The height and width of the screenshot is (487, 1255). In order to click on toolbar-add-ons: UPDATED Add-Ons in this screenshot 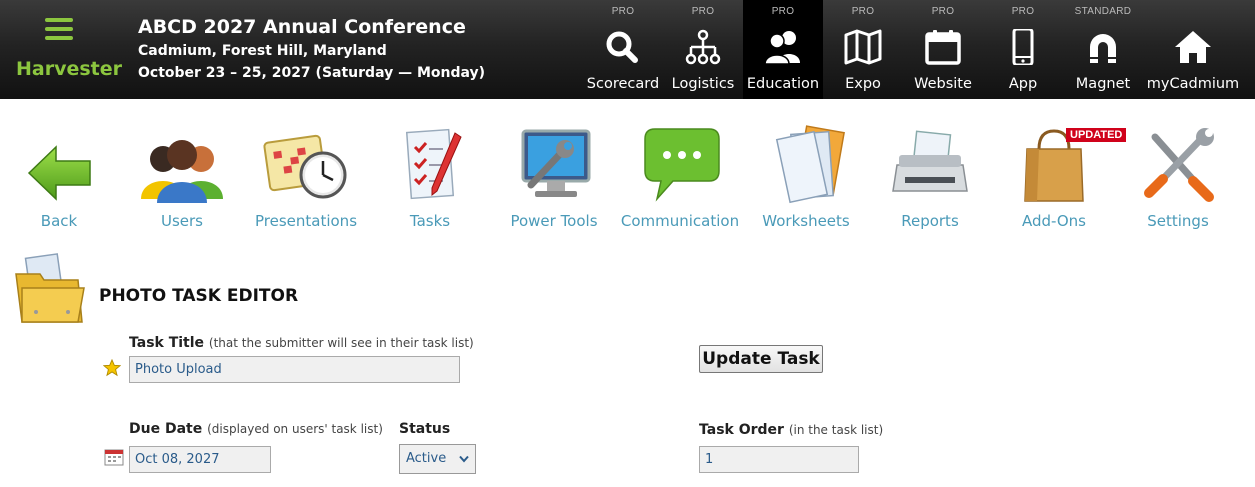, I will do `click(1060, 177)`.